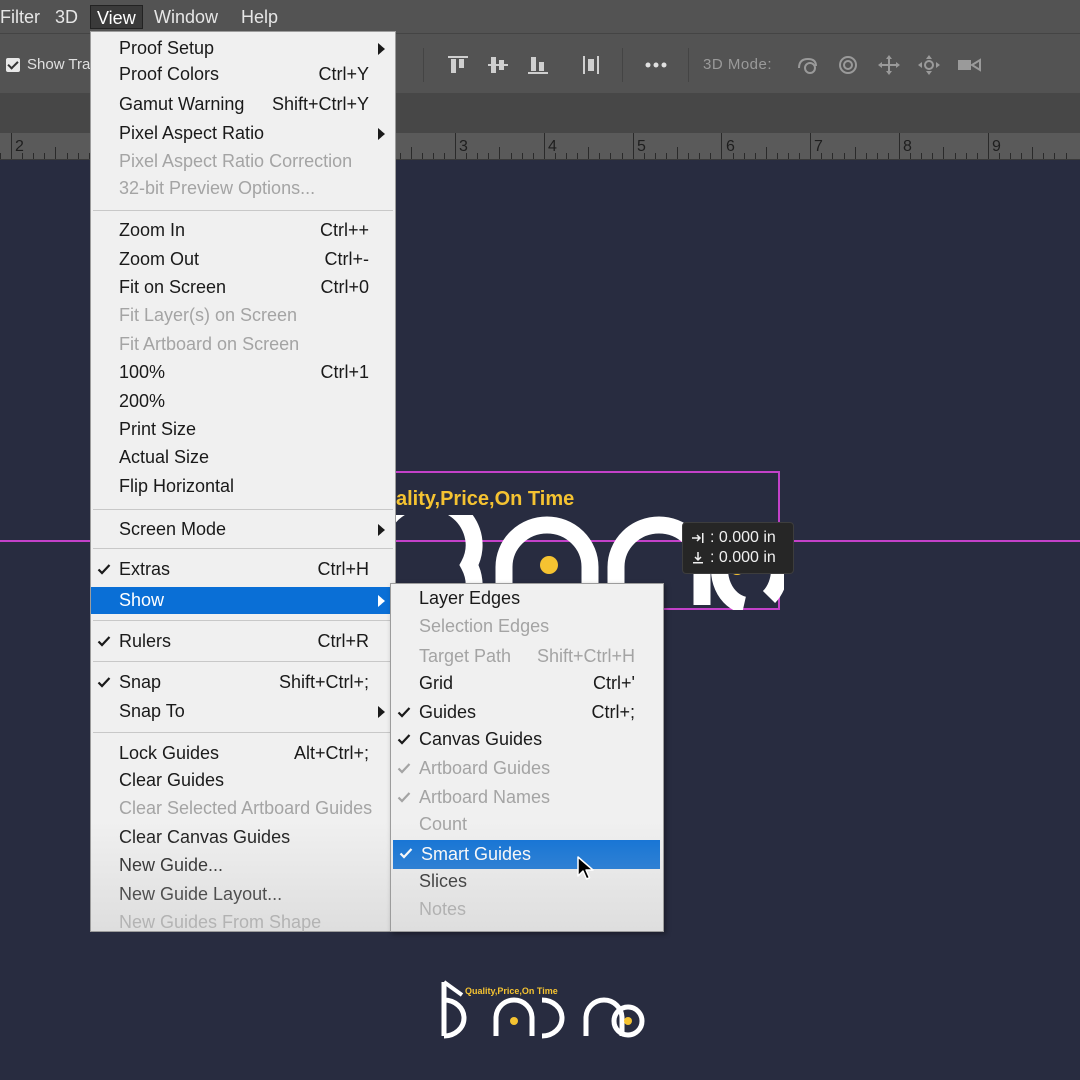 The width and height of the screenshot is (1080, 1080). Describe the element at coordinates (208, 315) in the screenshot. I see `menu-item-label: Fit Layer(s) on Screen` at that location.